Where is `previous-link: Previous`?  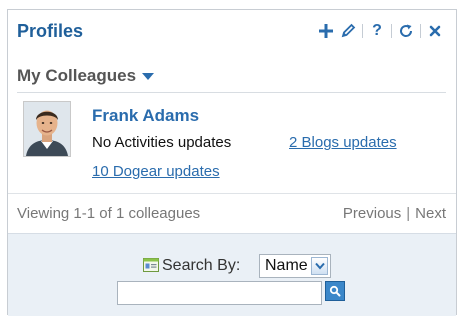
previous-link: Previous is located at coordinates (372, 213).